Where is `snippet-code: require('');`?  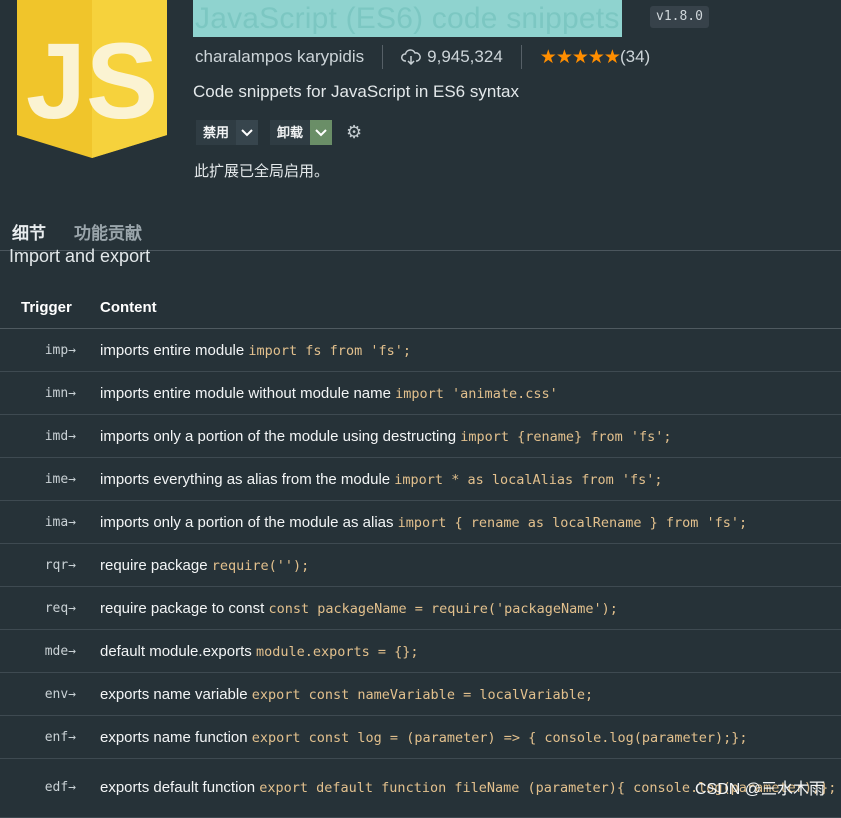
snippet-code: require(''); is located at coordinates (260, 565).